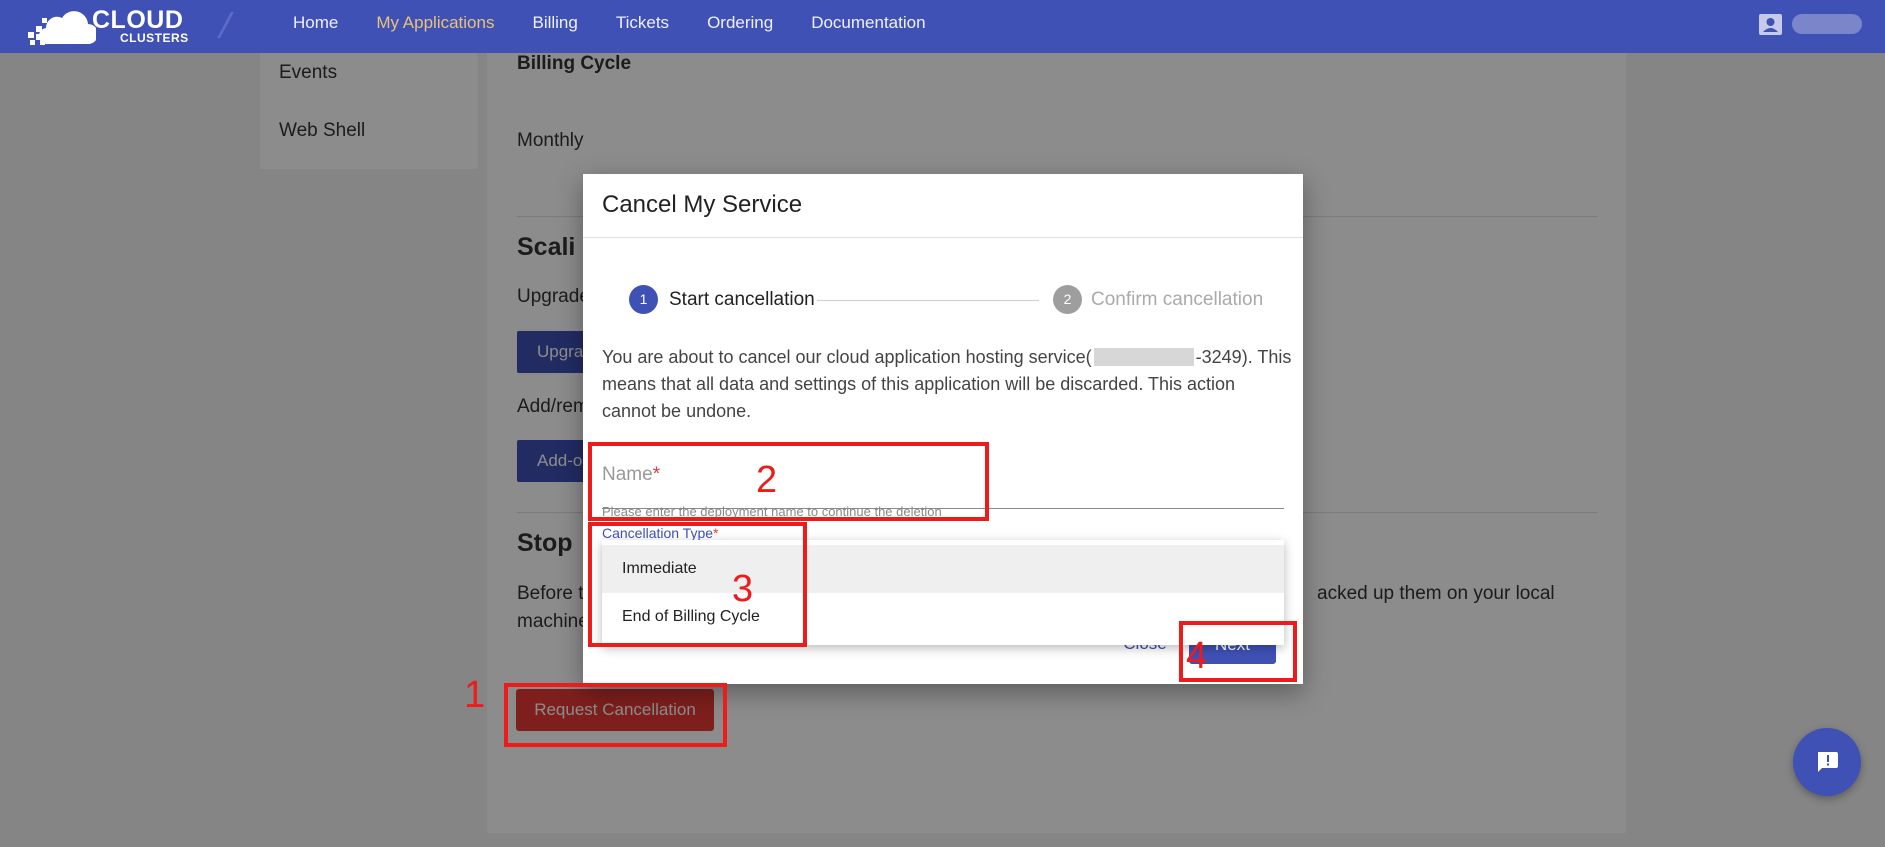 The image size is (1885, 847). What do you see at coordinates (1770, 24) in the screenshot?
I see `account-icon` at bounding box center [1770, 24].